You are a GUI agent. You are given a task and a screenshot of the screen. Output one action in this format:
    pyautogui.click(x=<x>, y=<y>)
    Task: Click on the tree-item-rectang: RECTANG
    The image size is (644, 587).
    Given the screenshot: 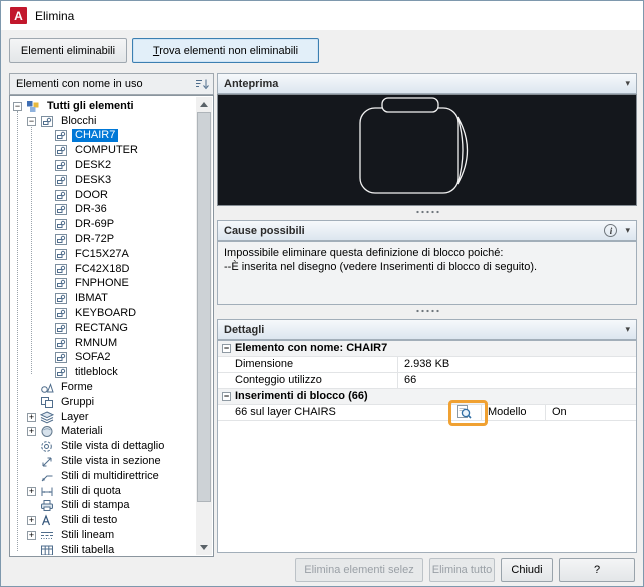 What is the action you would take?
    pyautogui.click(x=103, y=328)
    